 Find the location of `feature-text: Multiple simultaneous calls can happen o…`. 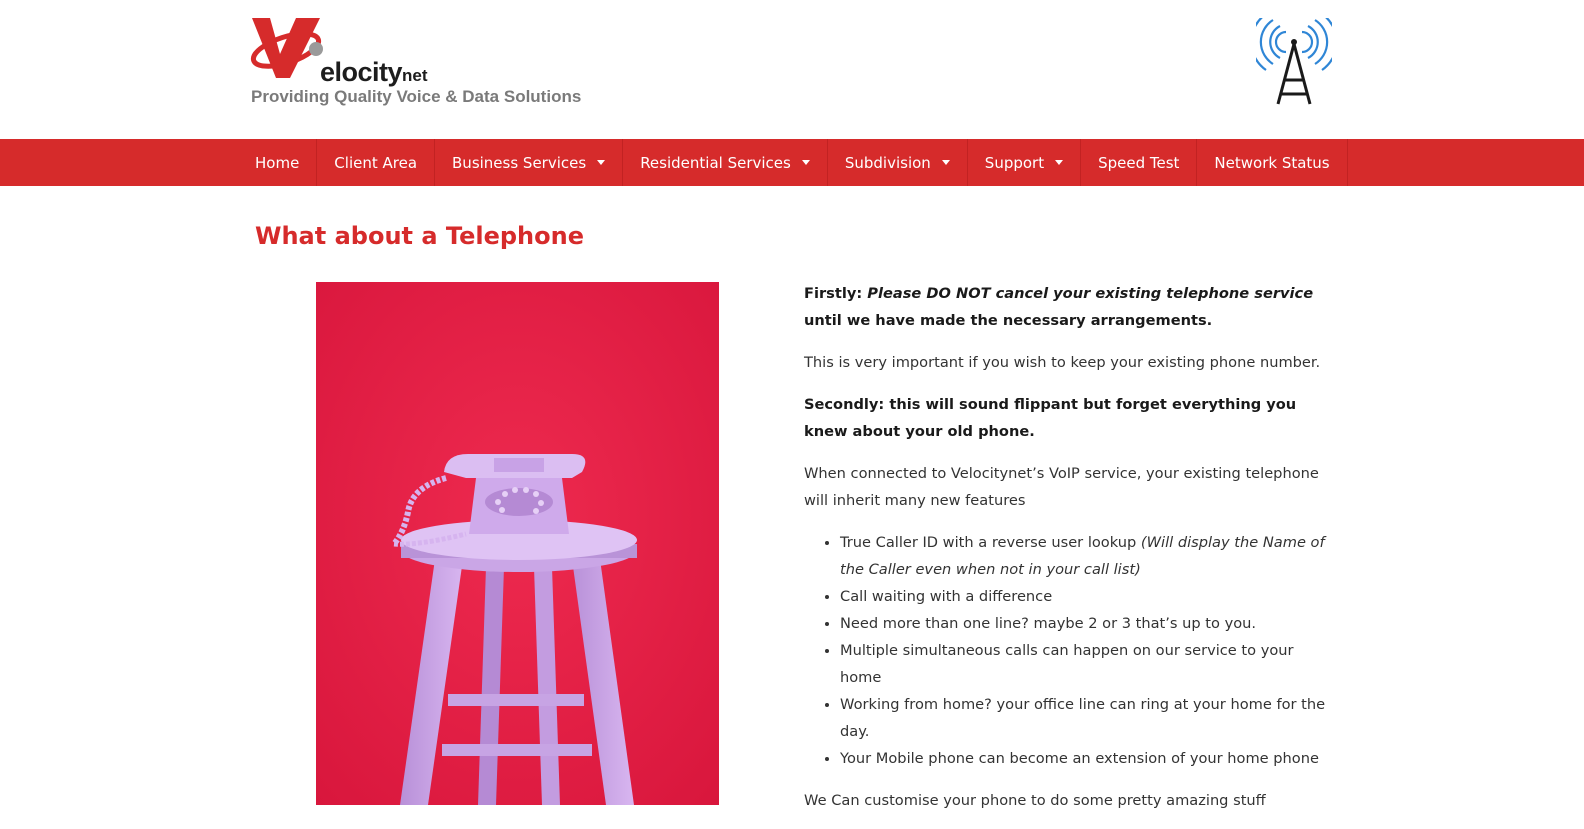

feature-text: Multiple simultaneous calls can happen o… is located at coordinates (1067, 664).